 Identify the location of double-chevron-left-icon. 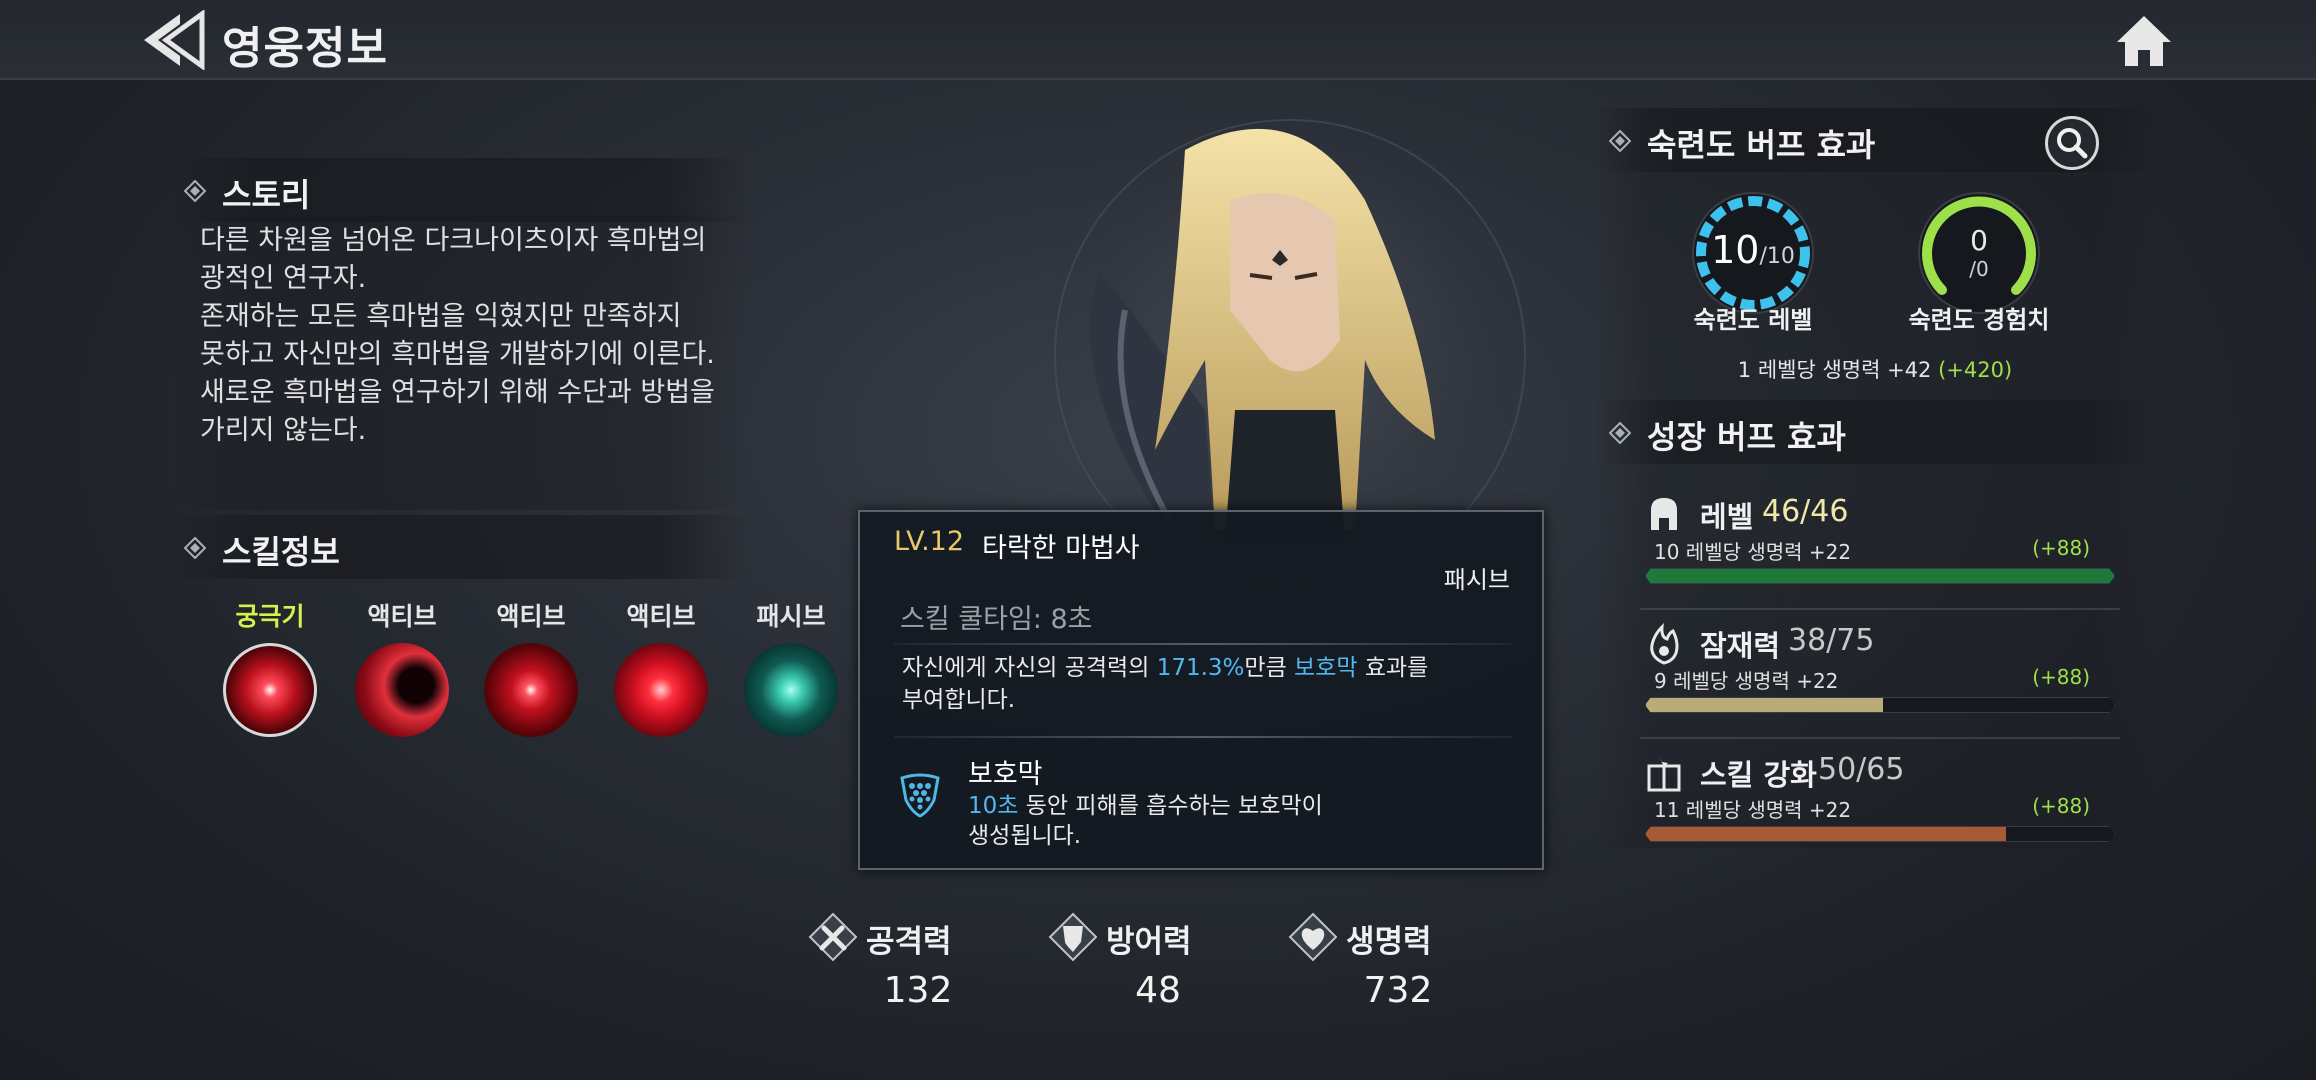
(174, 40).